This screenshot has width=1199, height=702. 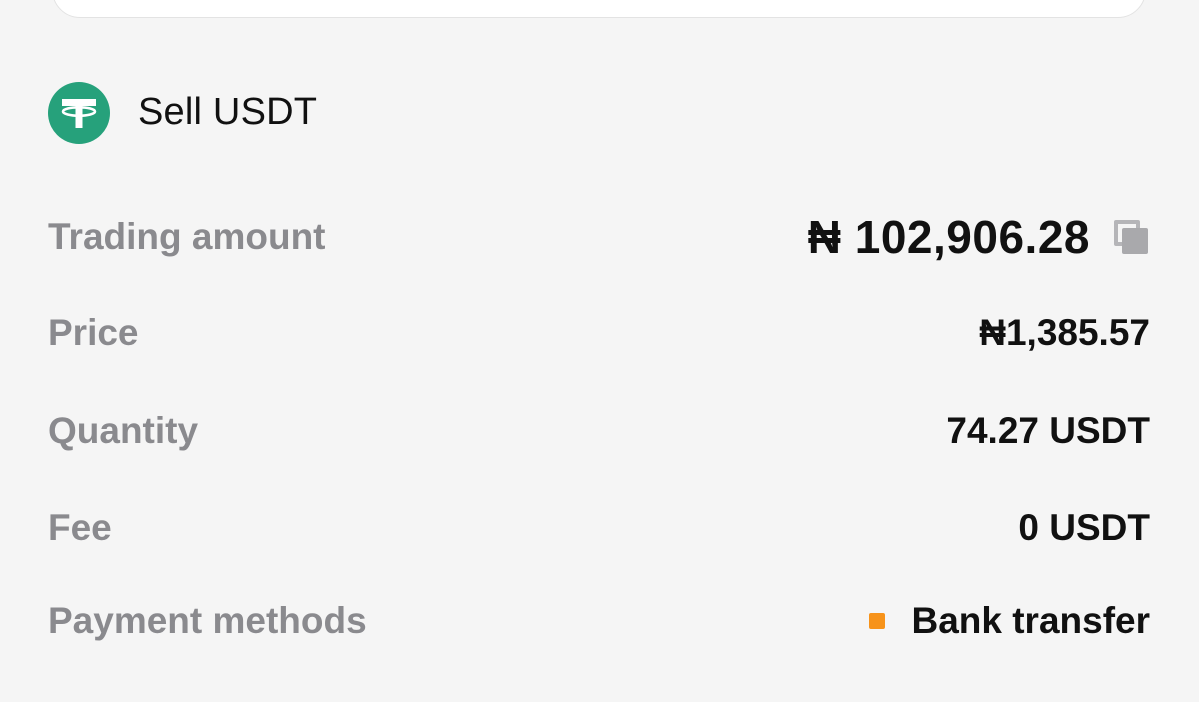 What do you see at coordinates (187, 236) in the screenshot?
I see `trading-amount-label: Trading amount` at bounding box center [187, 236].